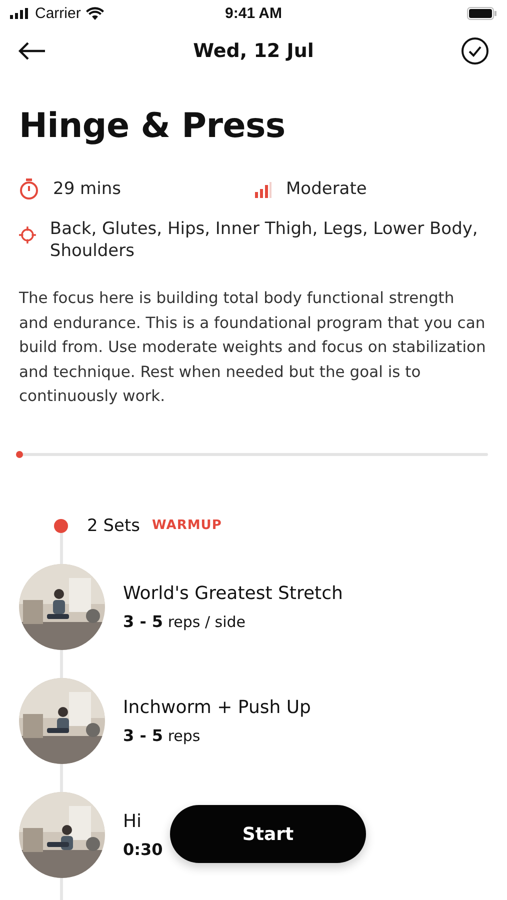 The image size is (507, 900). I want to click on date-title: Wed, 12 Jul, so click(253, 51).